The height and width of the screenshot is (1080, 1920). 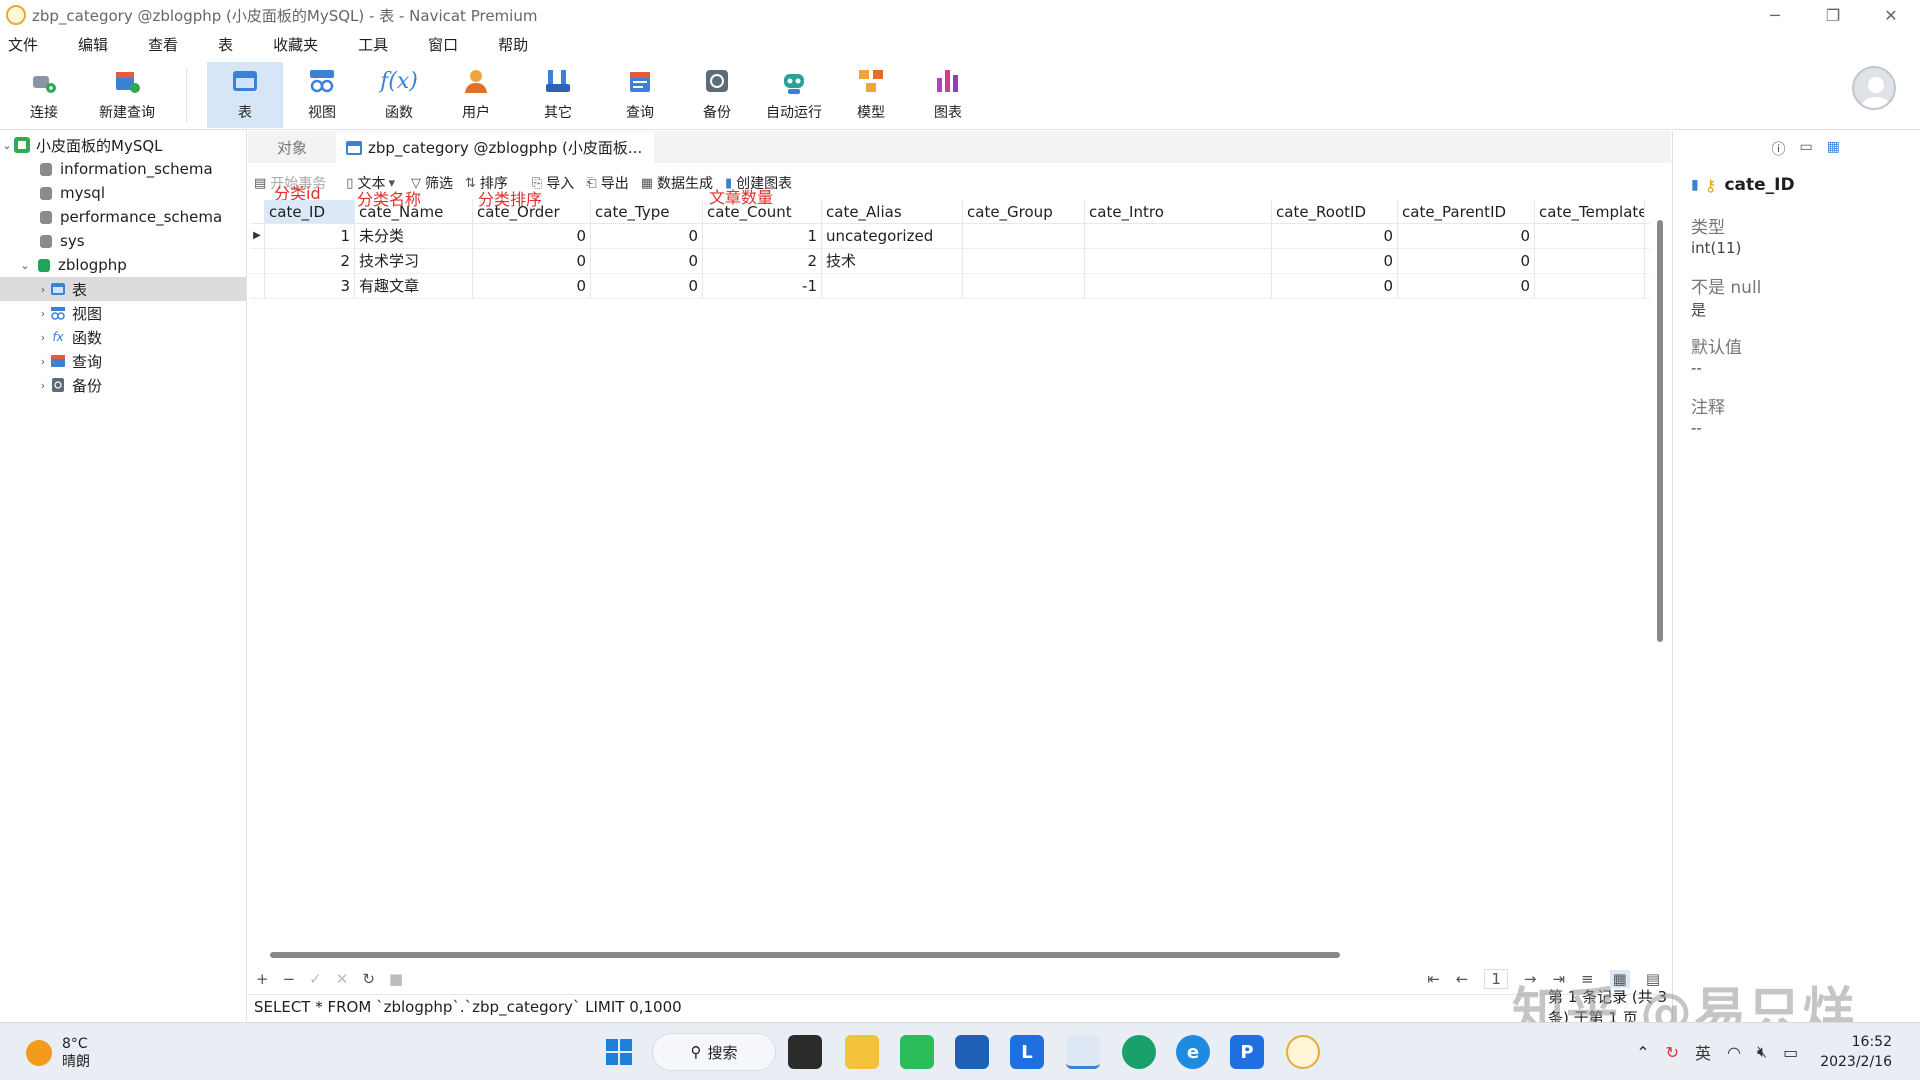 What do you see at coordinates (310, 211) in the screenshot?
I see `column-header: cate_ID` at bounding box center [310, 211].